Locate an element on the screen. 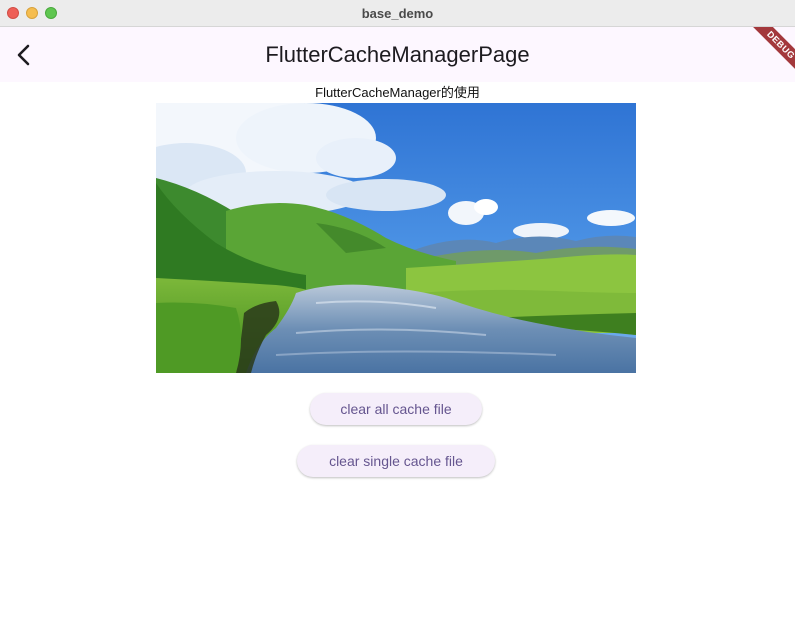 Image resolution: width=795 pixels, height=622 pixels. content-caption: FlutterCacheManager的使用 is located at coordinates (397, 92).